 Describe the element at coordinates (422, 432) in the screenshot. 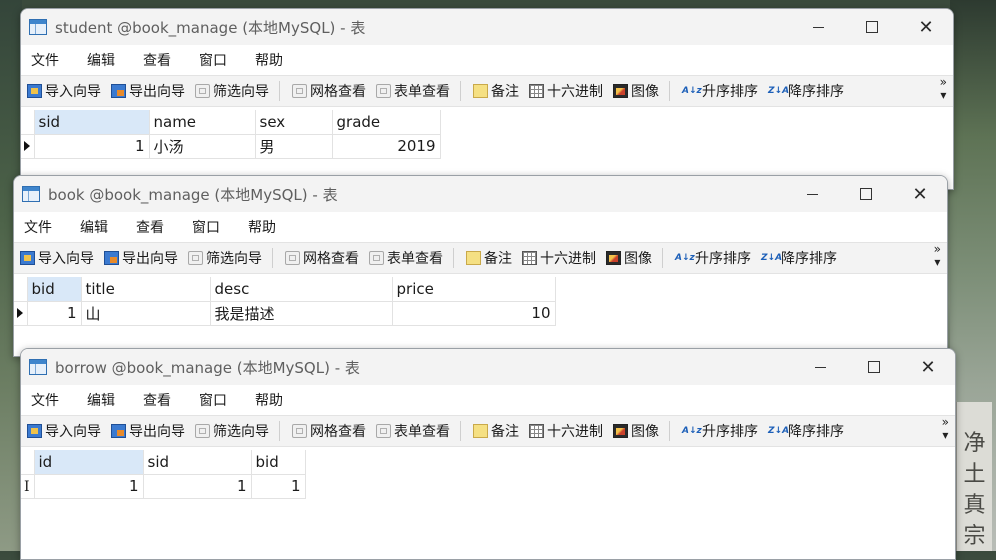

I see `form-view-label: 表单查看` at that location.